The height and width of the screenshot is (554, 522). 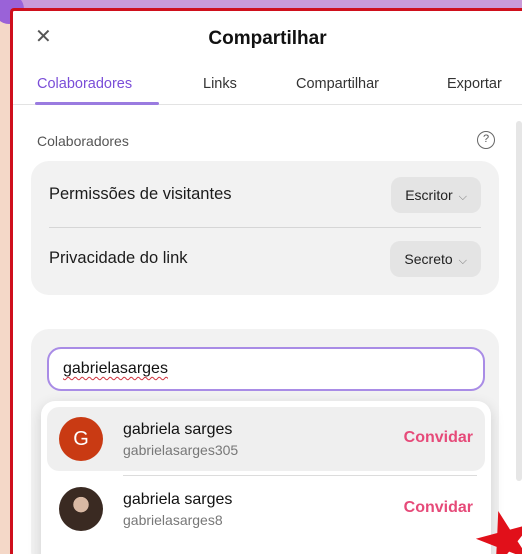 What do you see at coordinates (97, 103) in the screenshot?
I see `active-tab-indicator` at bounding box center [97, 103].